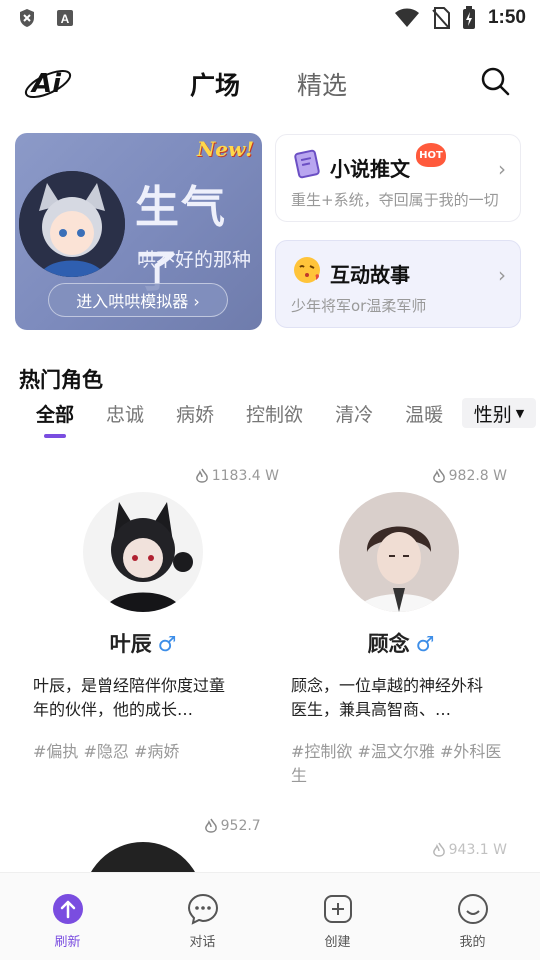 Image resolution: width=540 pixels, height=960 pixels. Describe the element at coordinates (195, 415) in the screenshot. I see `filter-tab-yandere: 病娇` at that location.